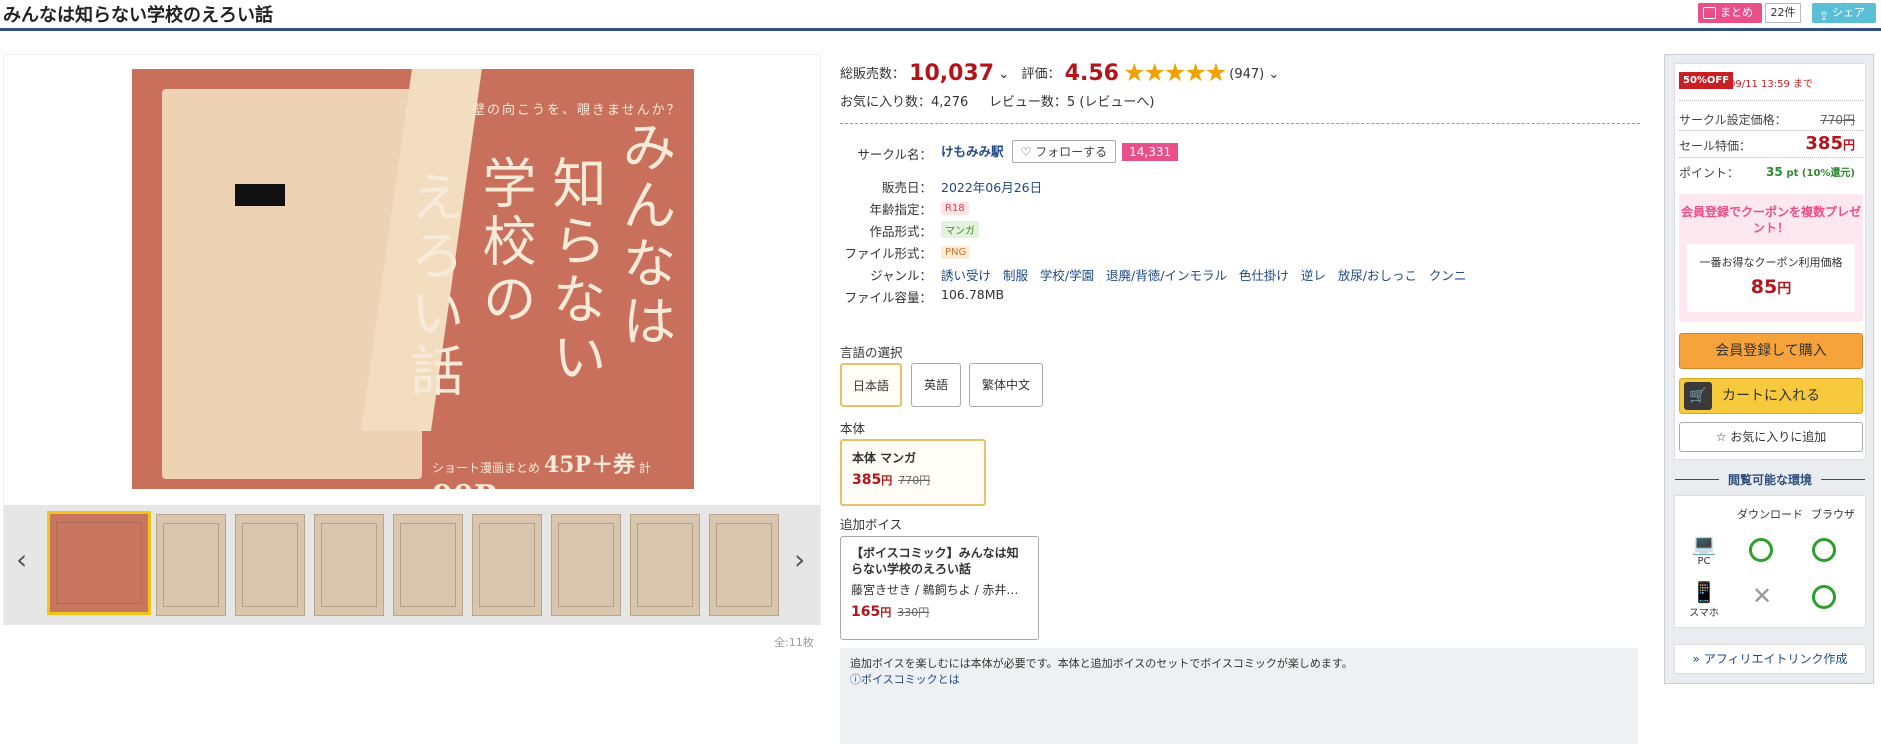  What do you see at coordinates (867, 480) in the screenshot?
I see `honkan-price: 385` at bounding box center [867, 480].